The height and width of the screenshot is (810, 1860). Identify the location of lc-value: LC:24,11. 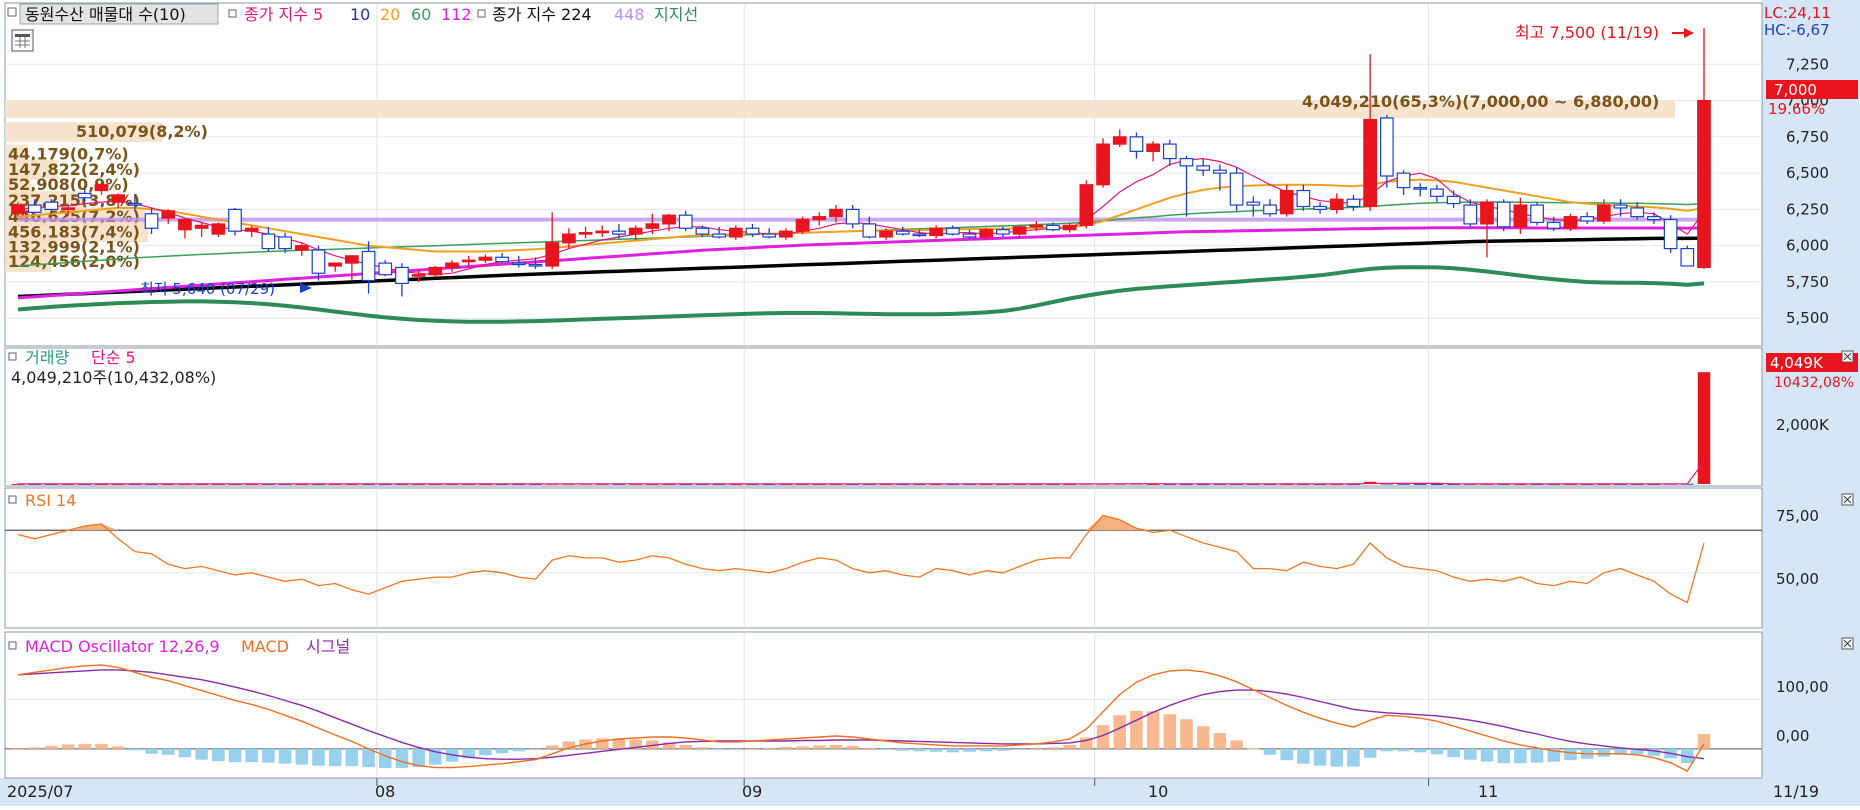
(1797, 13).